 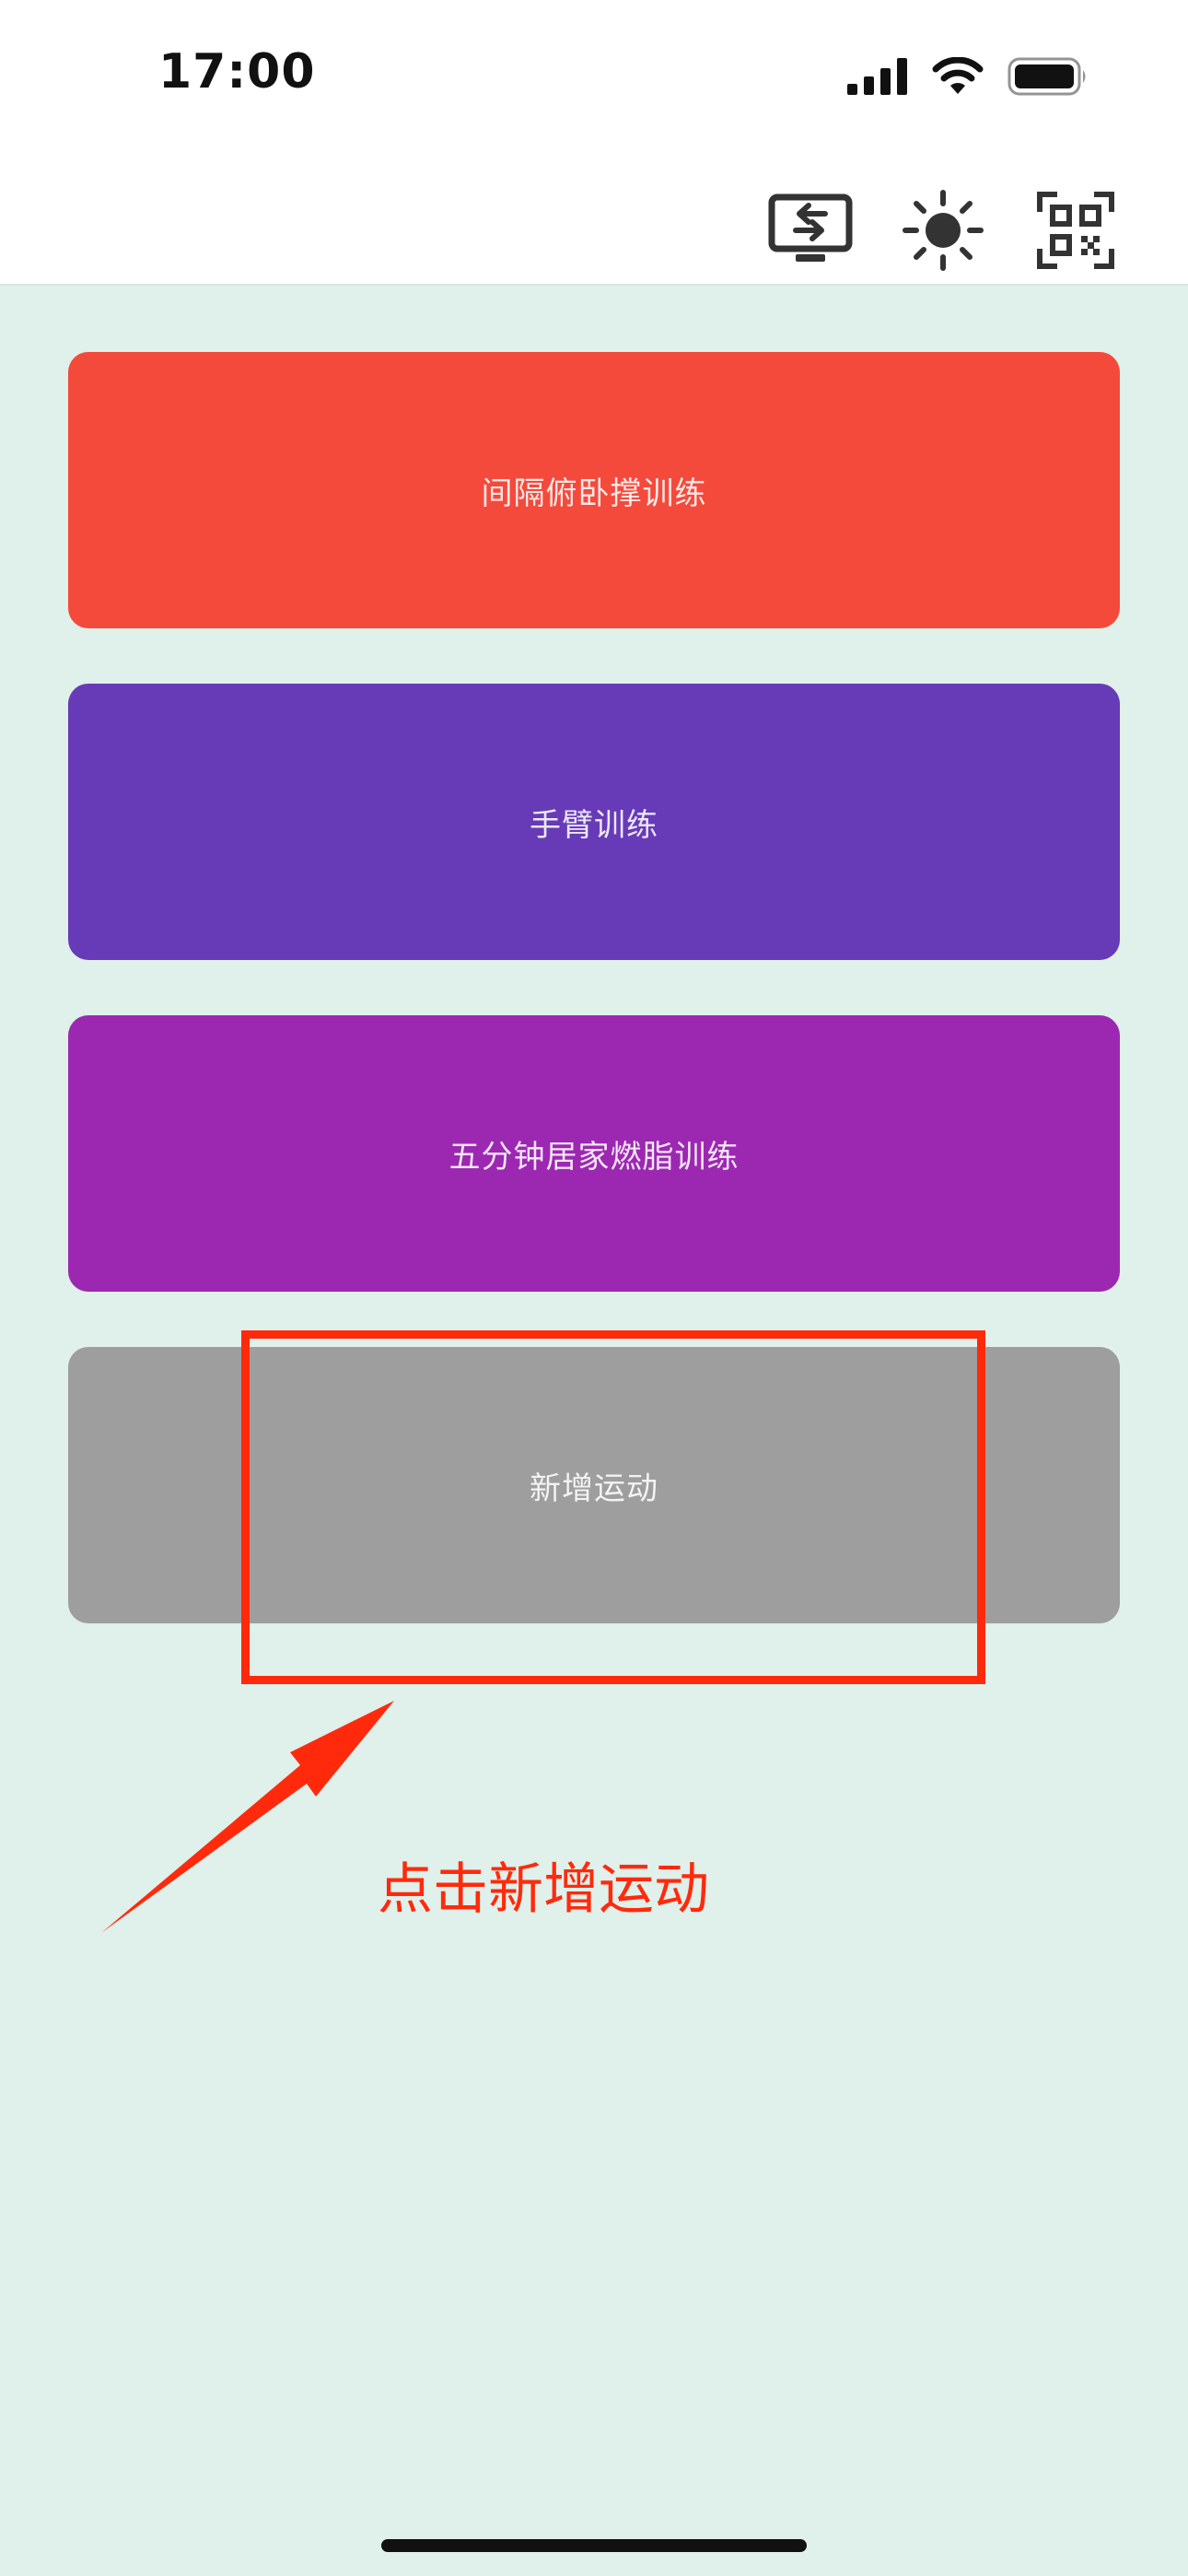 I want to click on top-bar: 17:00, so click(x=594, y=143).